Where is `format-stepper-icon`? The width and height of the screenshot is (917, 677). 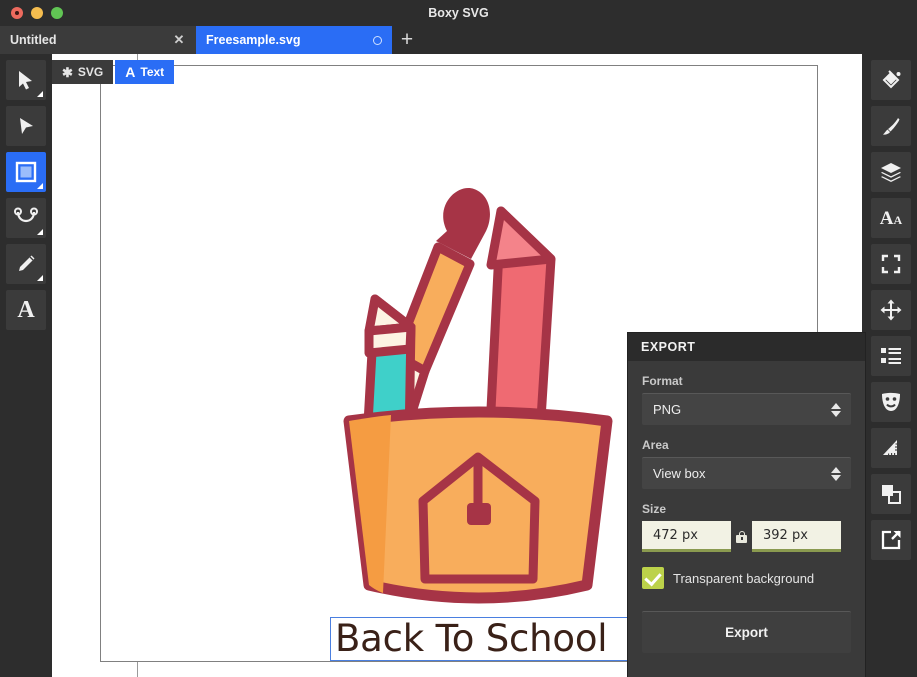
format-stepper-icon is located at coordinates (836, 409).